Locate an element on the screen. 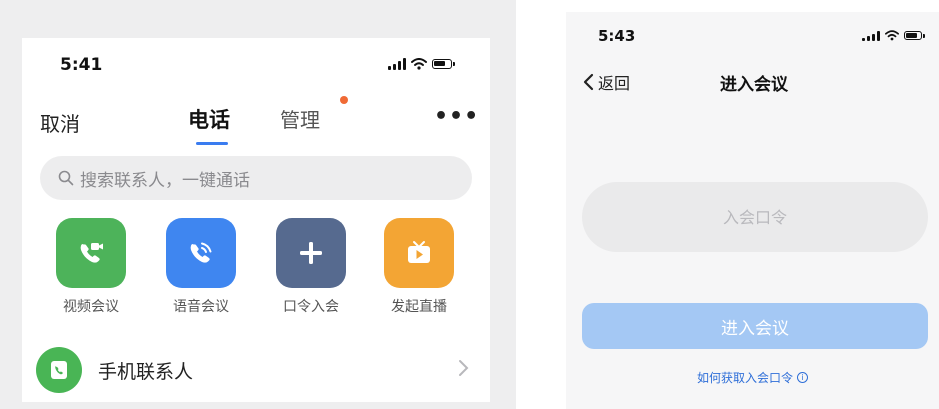  search-placeholder: 搜索联系人，一键通话 is located at coordinates (165, 180).